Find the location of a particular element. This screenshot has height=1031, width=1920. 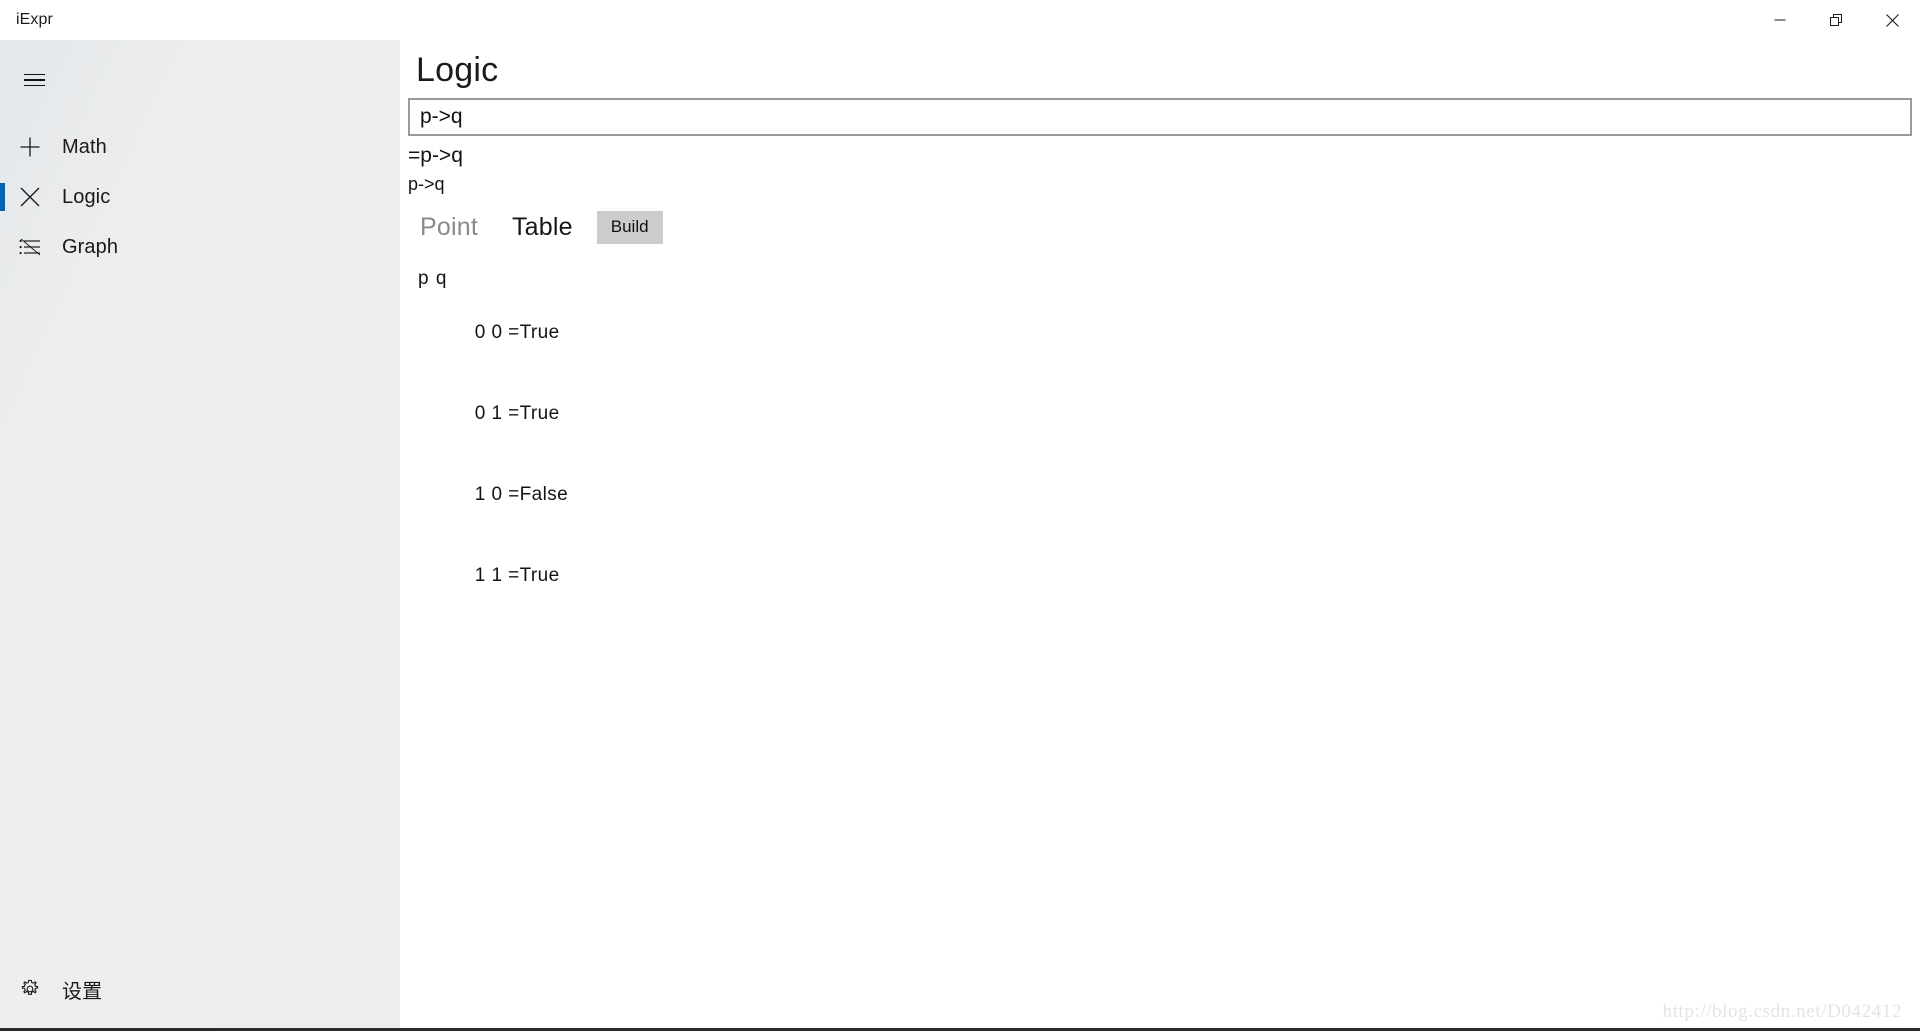

restore-button is located at coordinates (1836, 20).